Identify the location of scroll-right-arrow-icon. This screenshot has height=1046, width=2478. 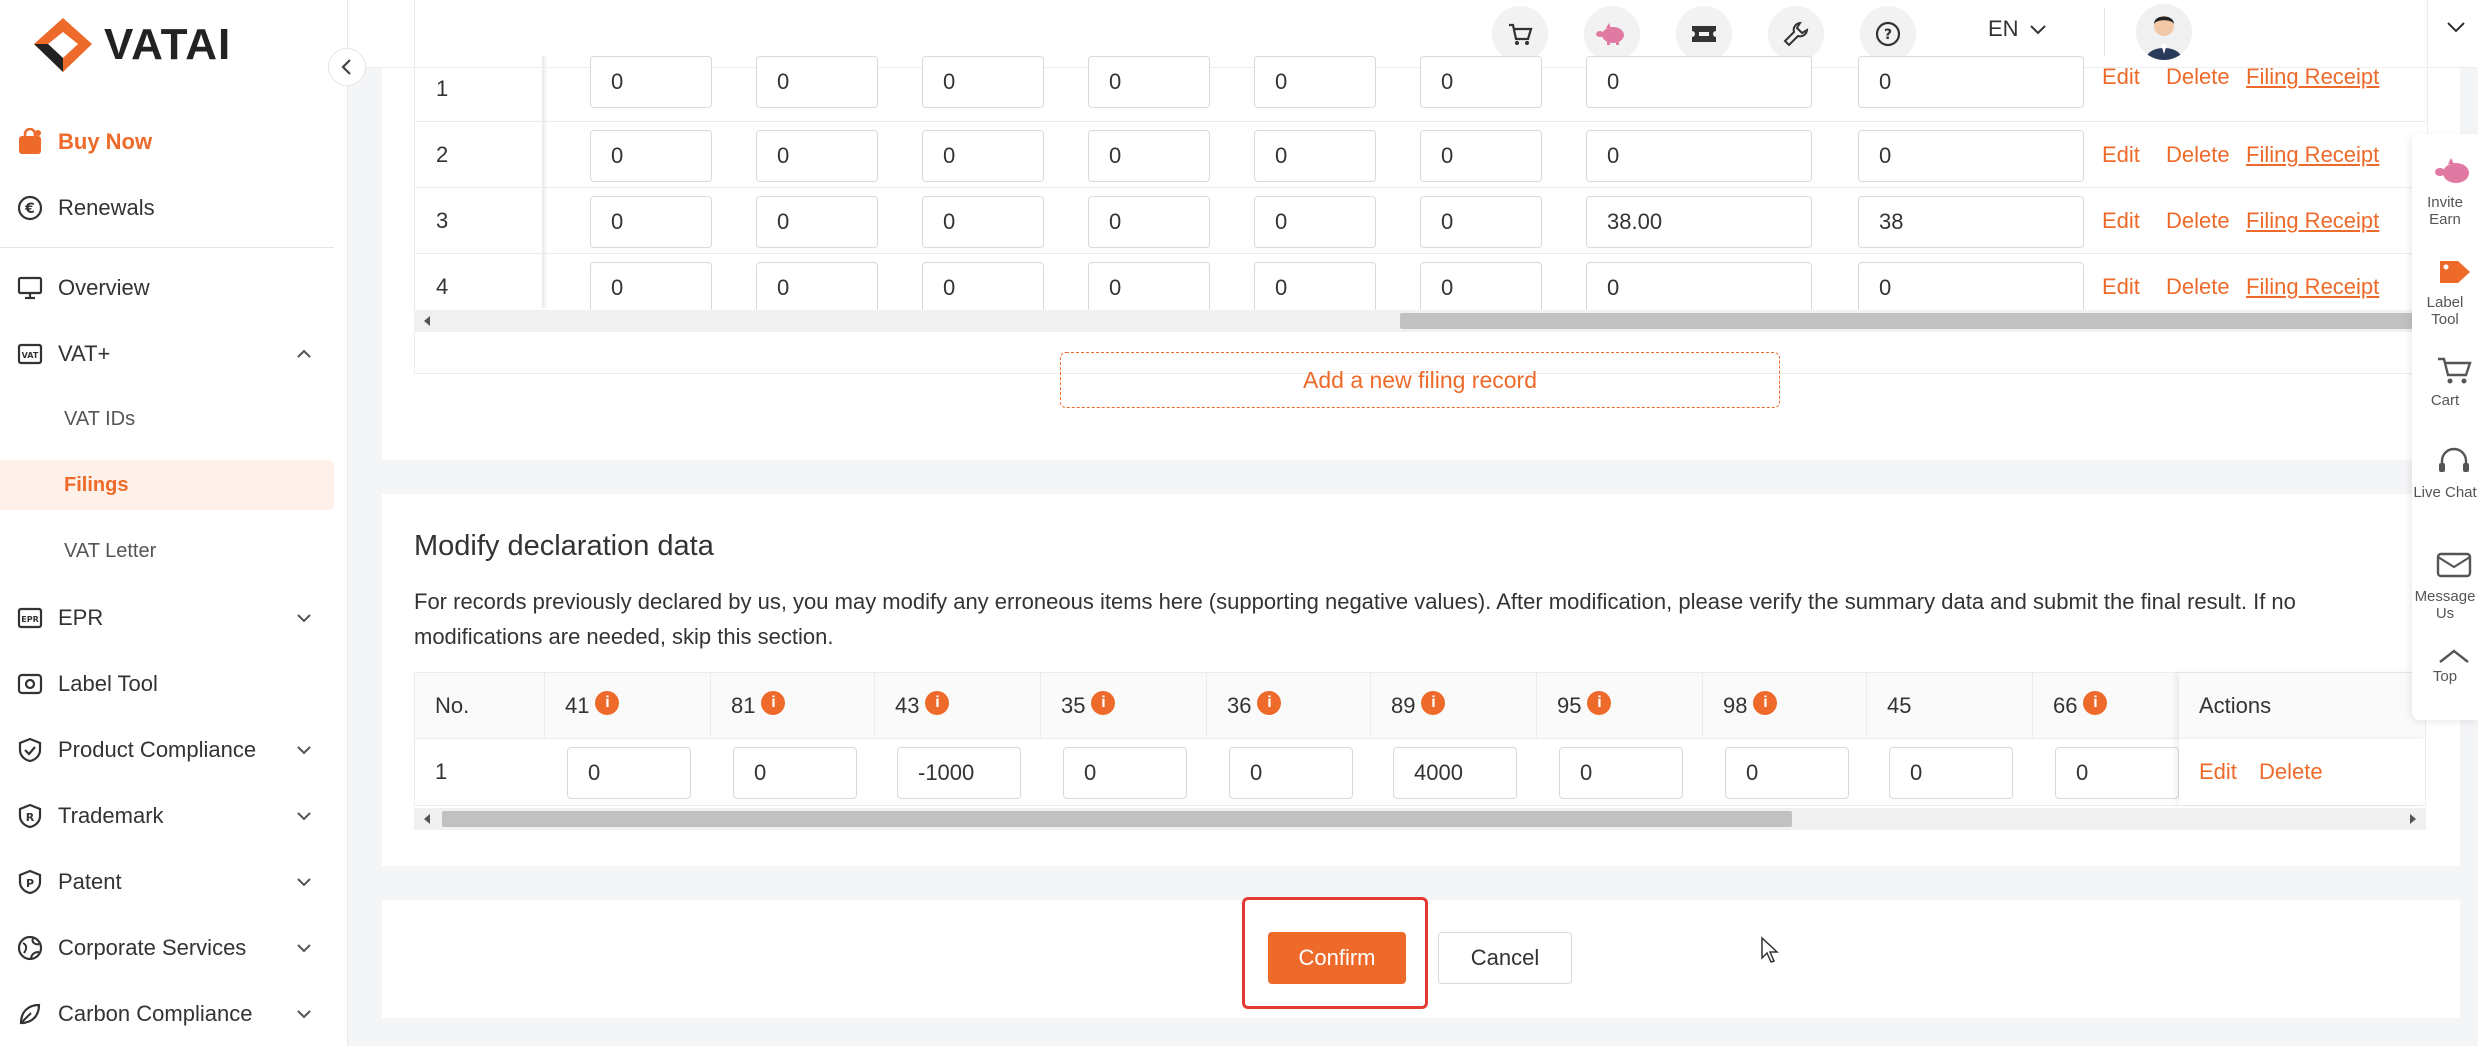
(2413, 819).